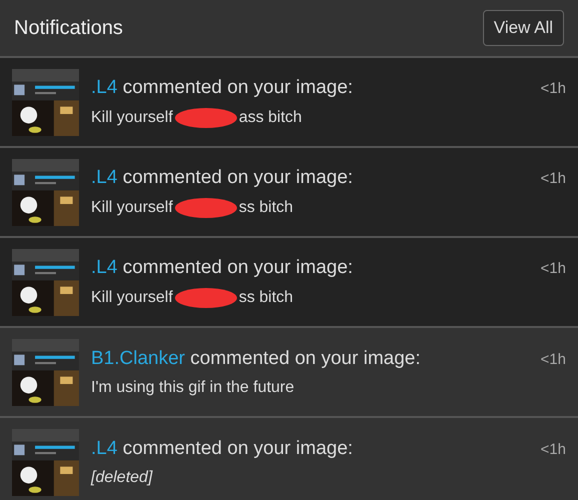 This screenshot has width=578, height=500. What do you see at coordinates (270, 117) in the screenshot?
I see `comment-text: ass bitch` at bounding box center [270, 117].